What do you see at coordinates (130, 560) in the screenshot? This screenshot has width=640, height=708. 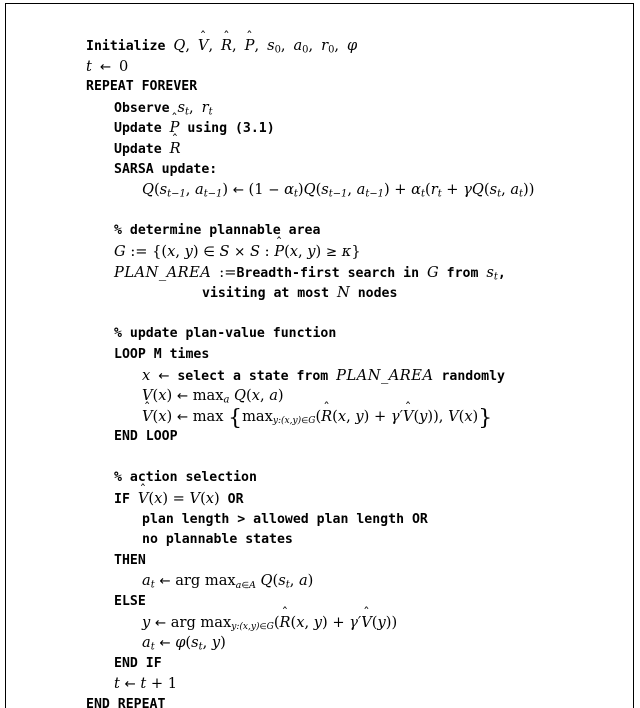 I see `pseudocode-line-then: THEN` at bounding box center [130, 560].